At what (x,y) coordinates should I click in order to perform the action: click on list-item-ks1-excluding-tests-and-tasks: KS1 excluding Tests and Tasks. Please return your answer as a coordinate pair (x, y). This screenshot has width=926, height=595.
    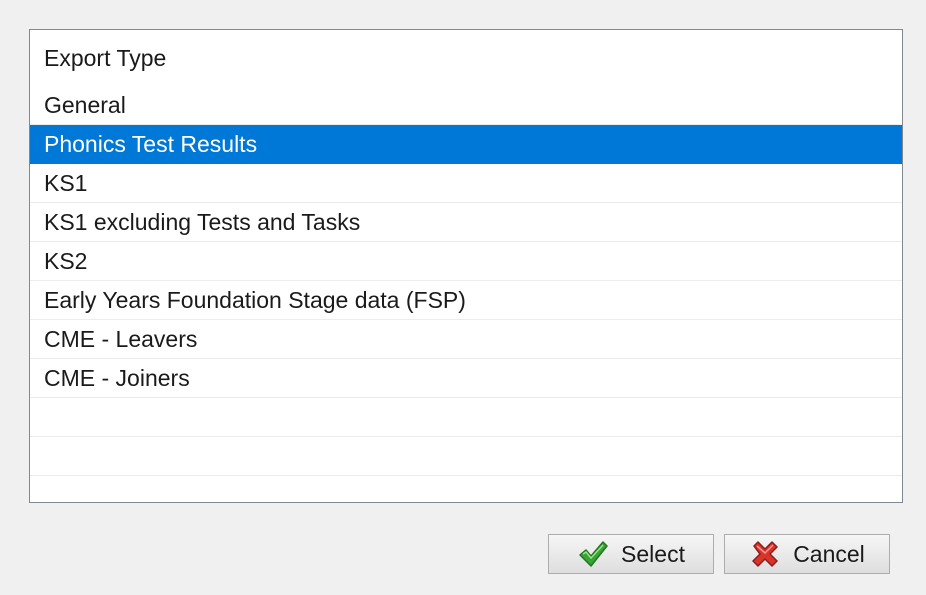
    Looking at the image, I should click on (466, 222).